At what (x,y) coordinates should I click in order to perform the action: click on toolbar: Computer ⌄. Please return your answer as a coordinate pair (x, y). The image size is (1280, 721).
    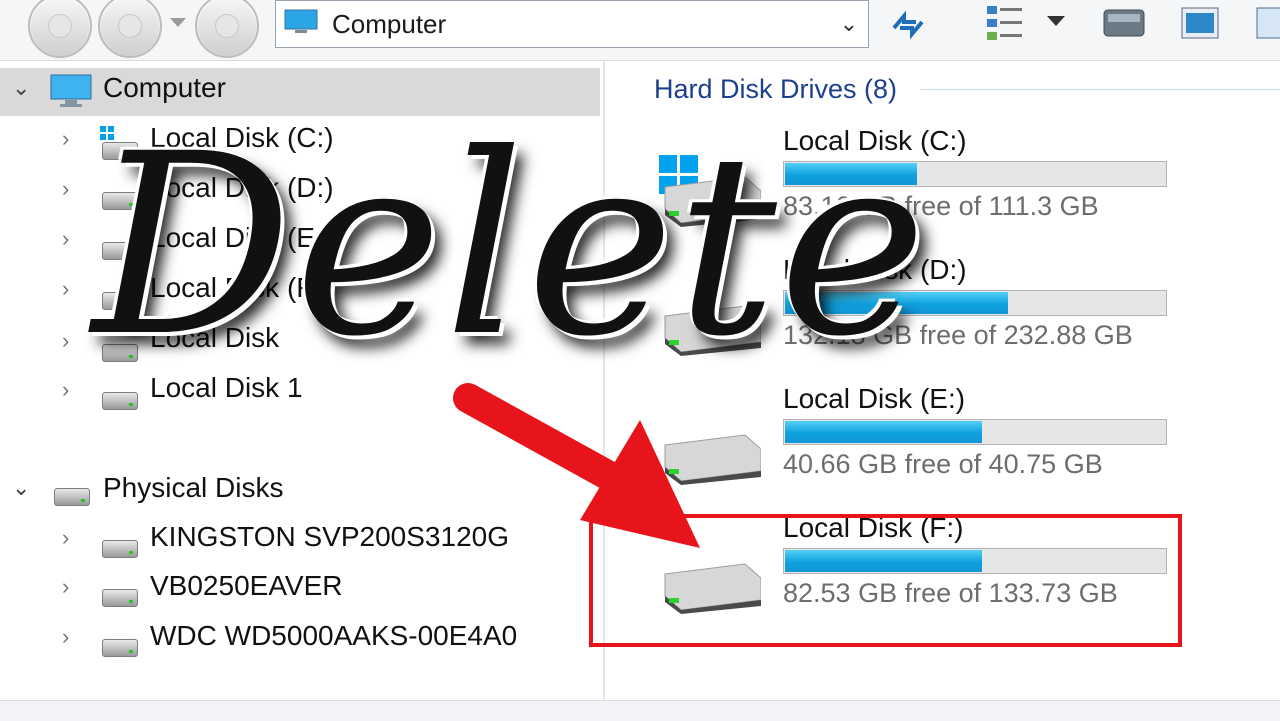
    Looking at the image, I should click on (640, 30).